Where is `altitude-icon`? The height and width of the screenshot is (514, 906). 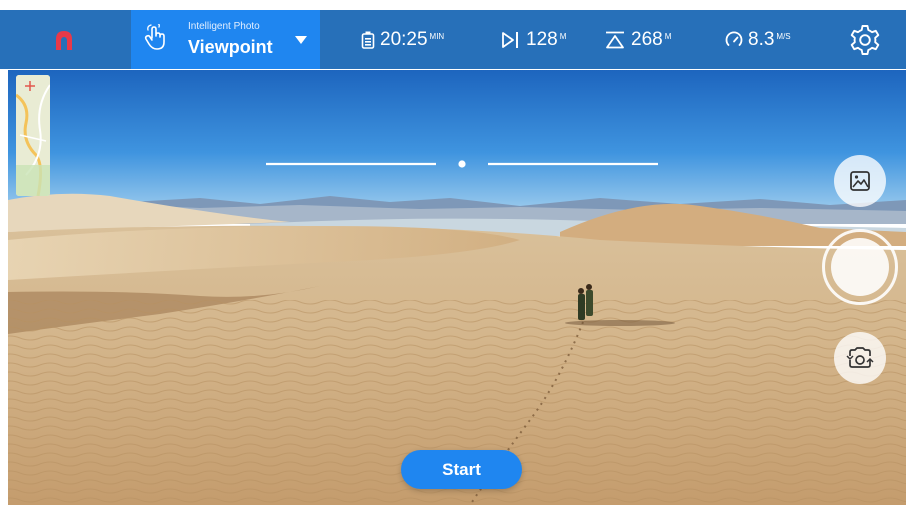 altitude-icon is located at coordinates (615, 40).